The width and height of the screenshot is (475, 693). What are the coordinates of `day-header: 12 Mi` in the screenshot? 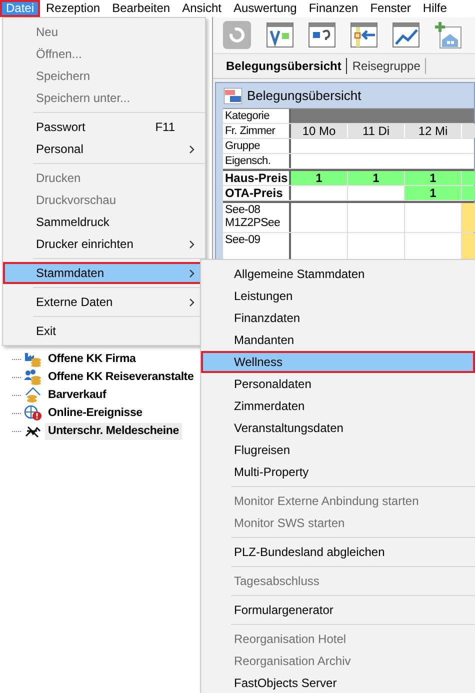 It's located at (433, 131).